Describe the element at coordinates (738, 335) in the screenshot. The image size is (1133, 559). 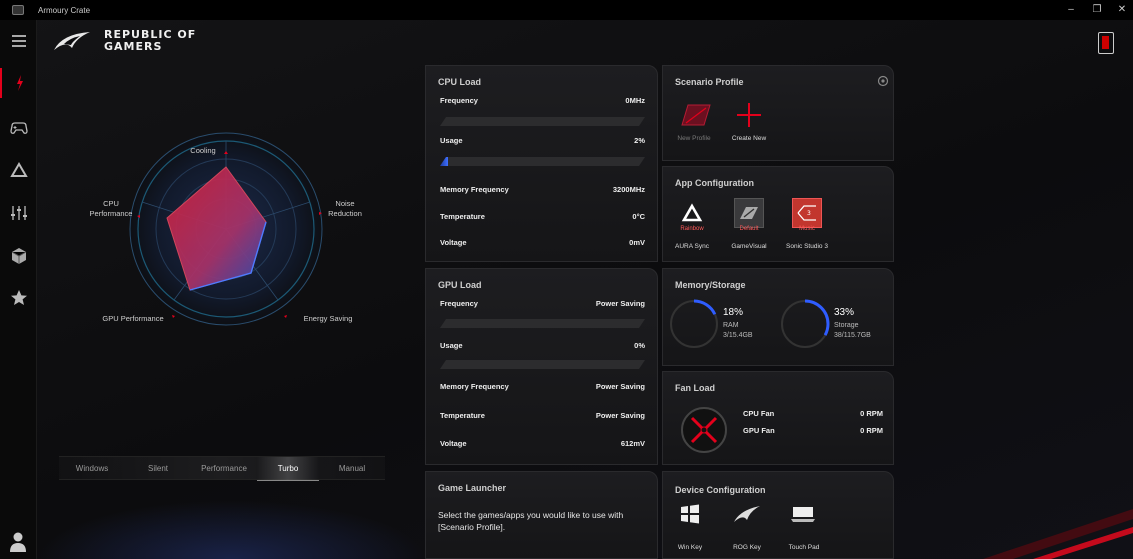
I see `ram-detail: 3/15.4GB` at that location.